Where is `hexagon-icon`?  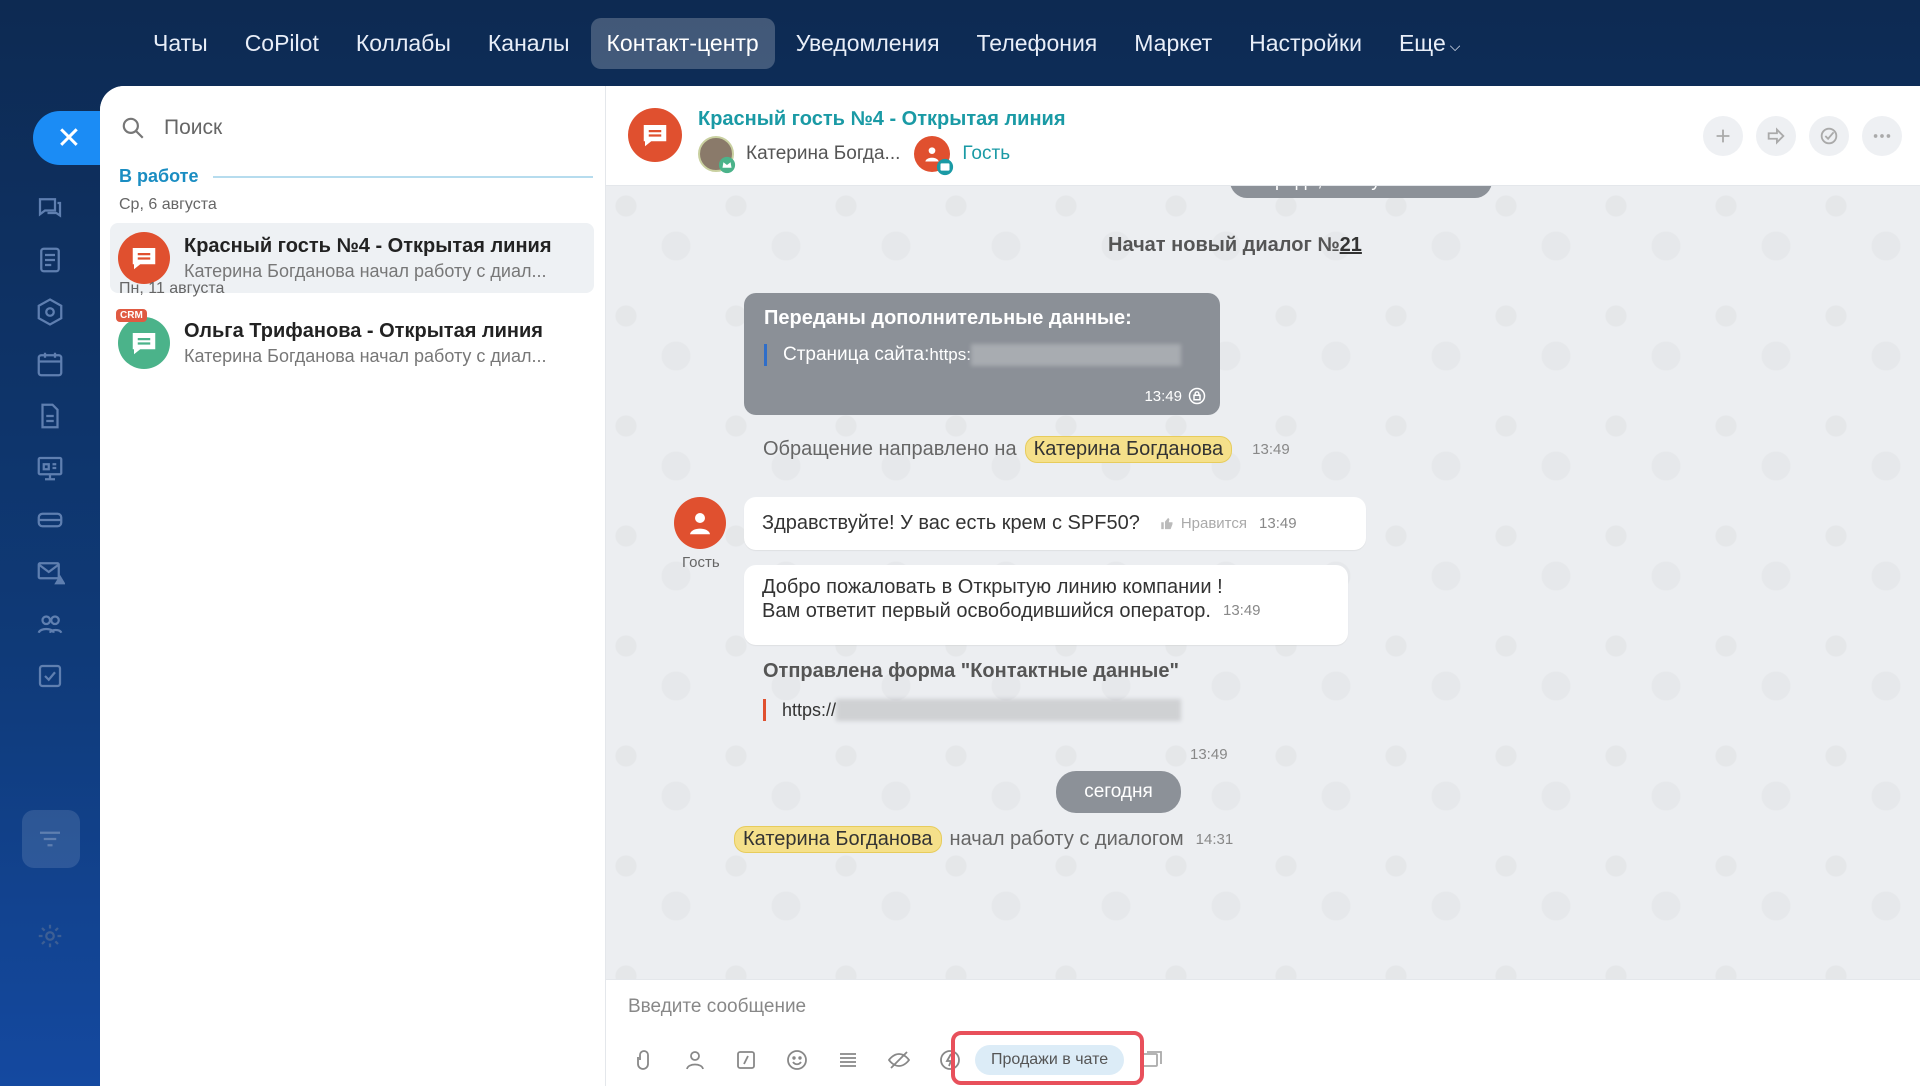
hexagon-icon is located at coordinates (50, 312).